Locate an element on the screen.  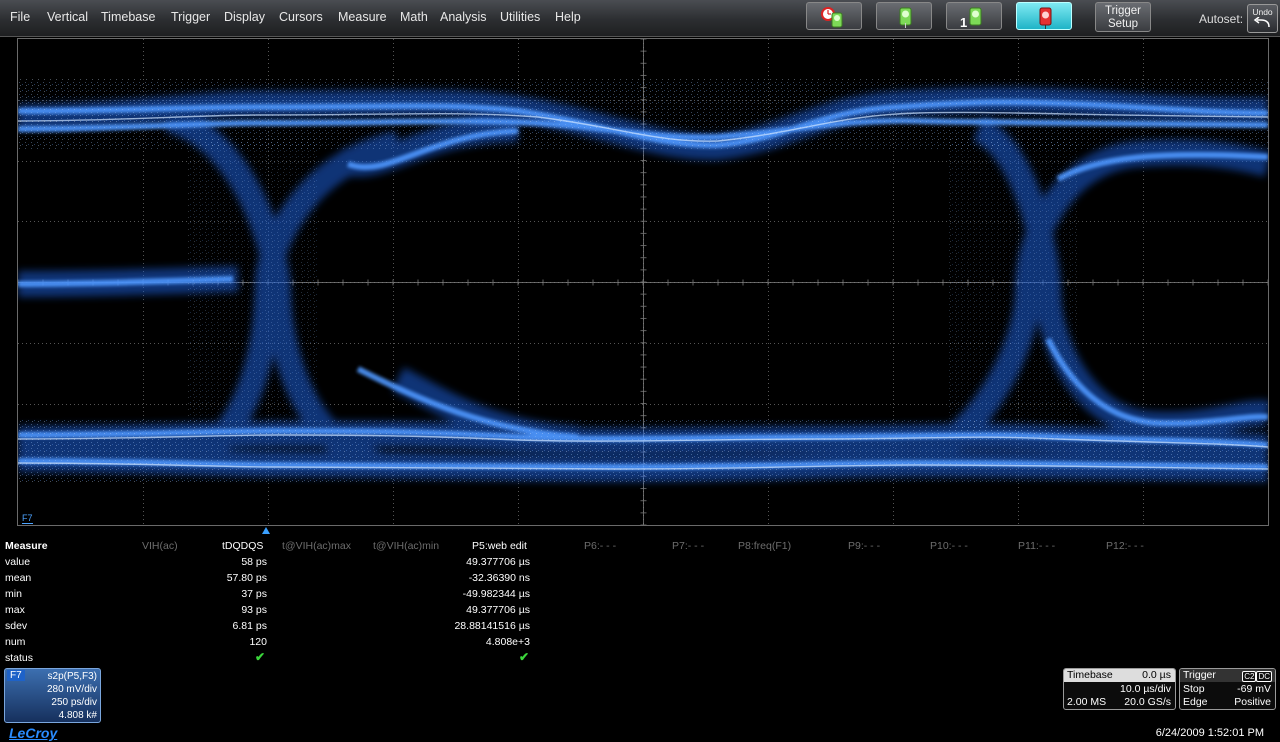
row-label-mean: mean is located at coordinates (18, 578).